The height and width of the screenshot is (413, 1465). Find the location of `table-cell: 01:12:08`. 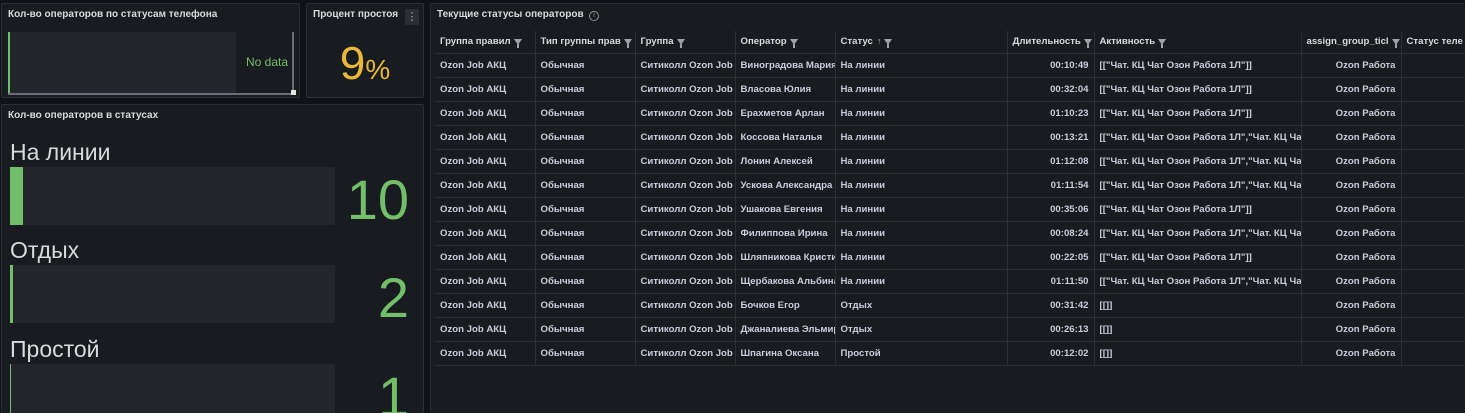

table-cell: 01:12:08 is located at coordinates (1051, 161).